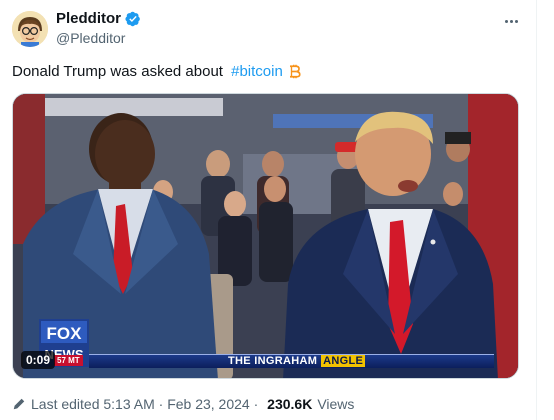 This screenshot has width=554, height=420. Describe the element at coordinates (273, 361) in the screenshot. I see `show-title-prefix: THE INGRAHAM` at that location.